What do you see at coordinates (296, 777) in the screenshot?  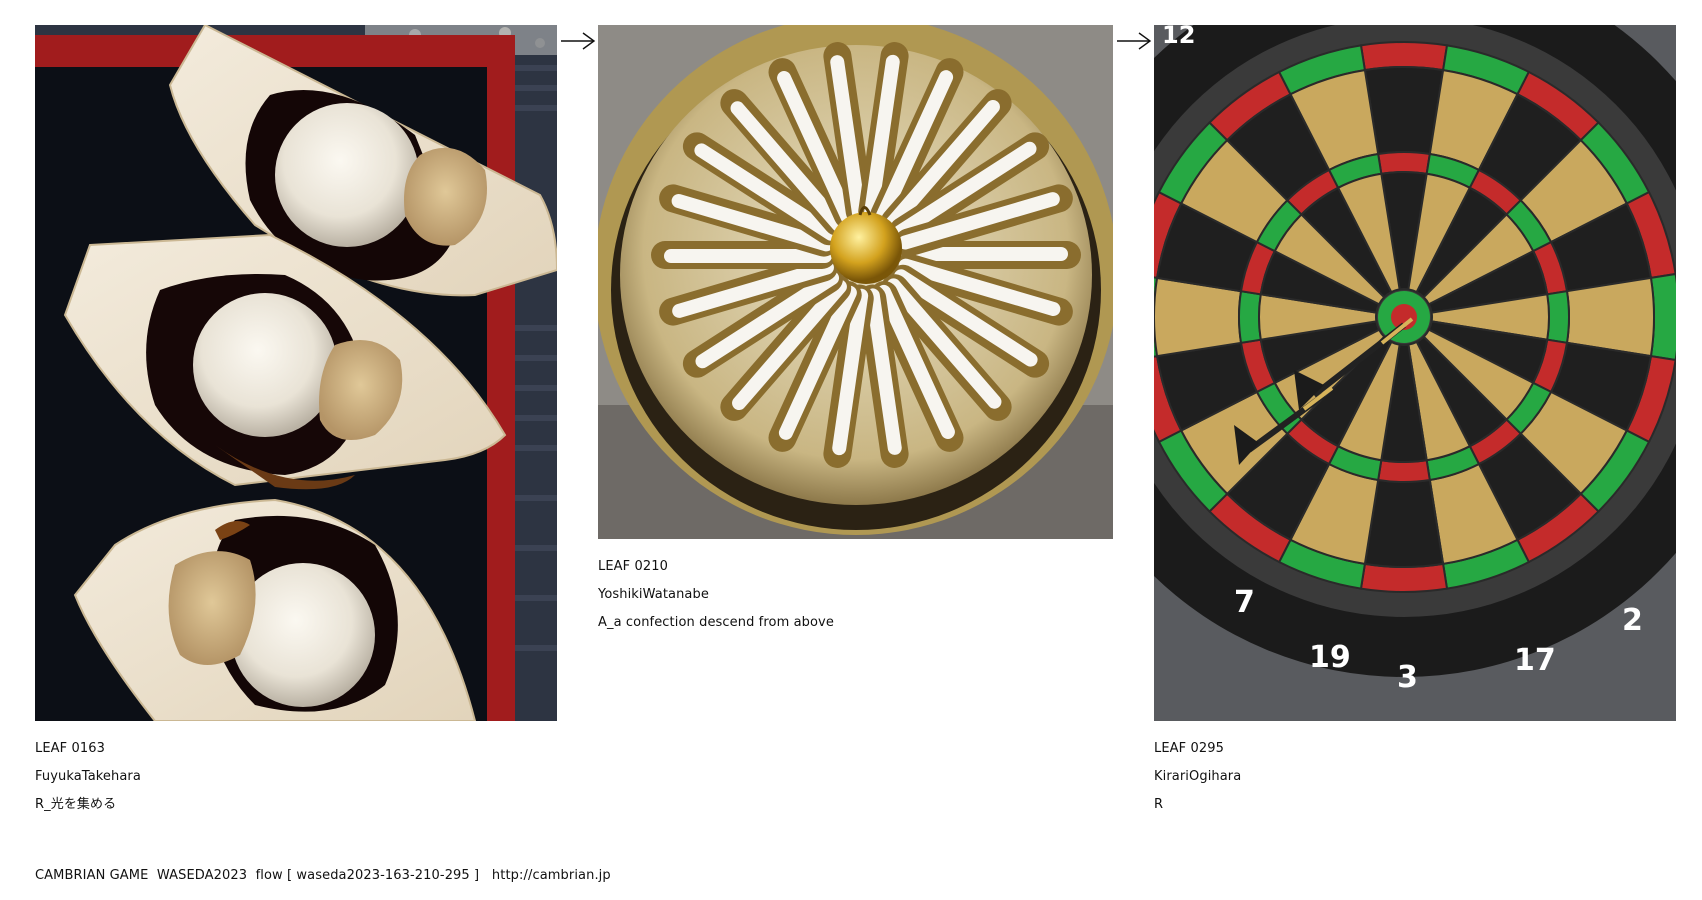 I see `author-name: FuyukaTakehara` at bounding box center [296, 777].